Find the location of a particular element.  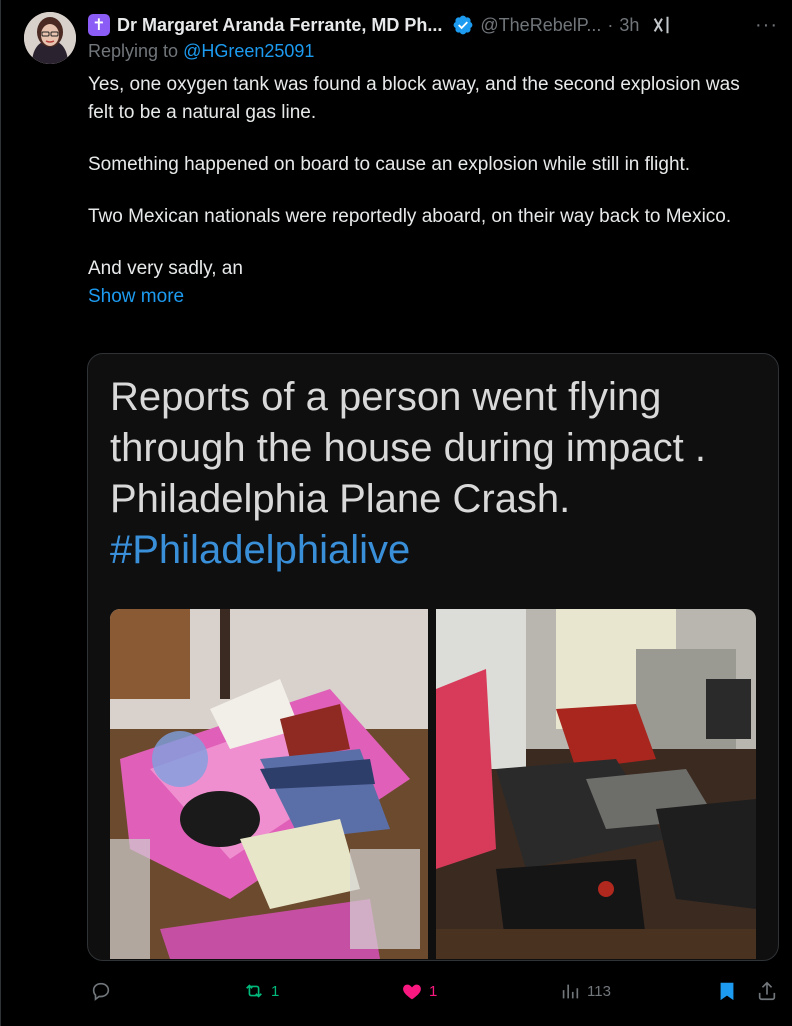

views-chart-icon is located at coordinates (570, 991).